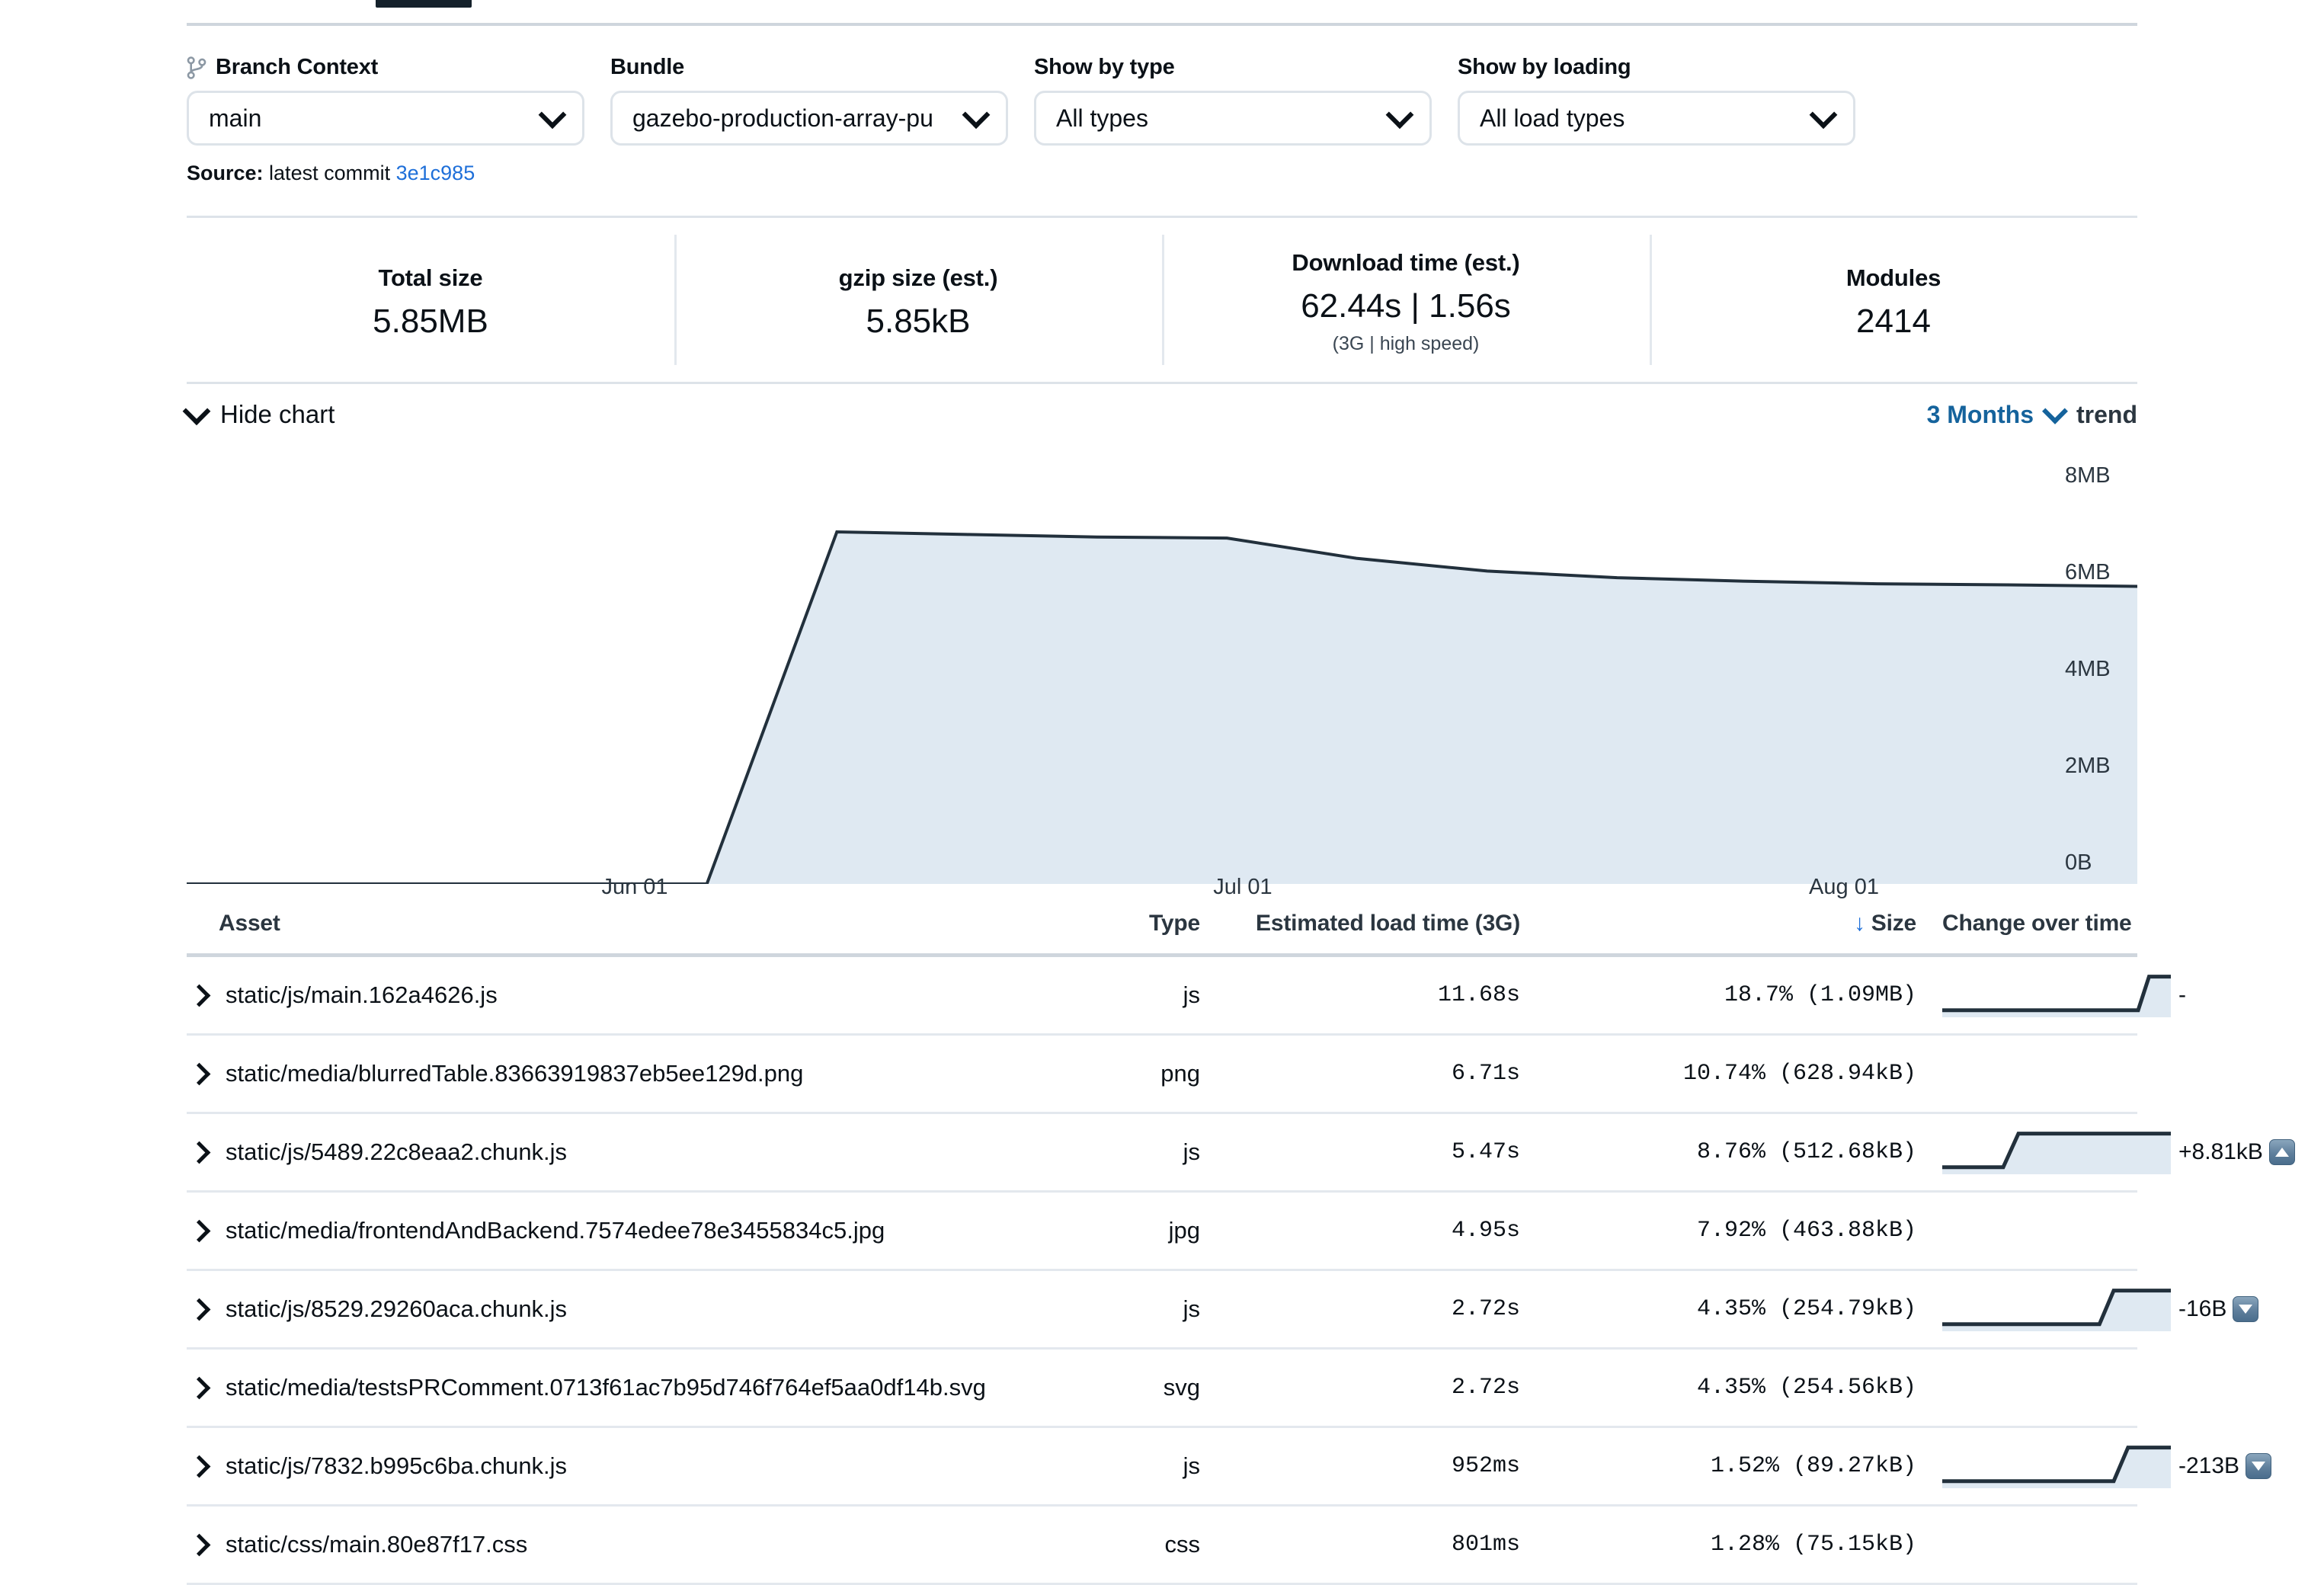 This screenshot has height=1585, width=2324. Describe the element at coordinates (386, 118) in the screenshot. I see `branch-context-select: main` at that location.